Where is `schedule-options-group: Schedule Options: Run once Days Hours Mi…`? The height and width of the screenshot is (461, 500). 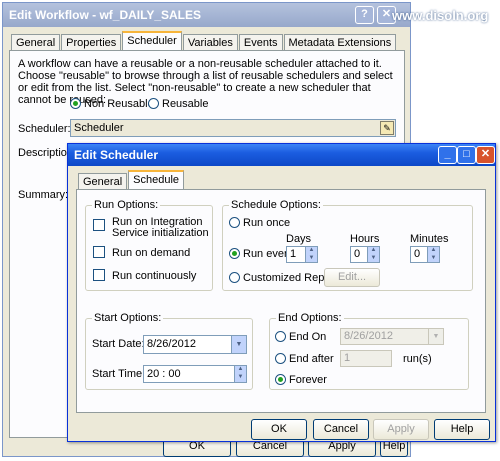
schedule-options-group: Schedule Options: Run once Days Hours Mi… is located at coordinates (347, 245).